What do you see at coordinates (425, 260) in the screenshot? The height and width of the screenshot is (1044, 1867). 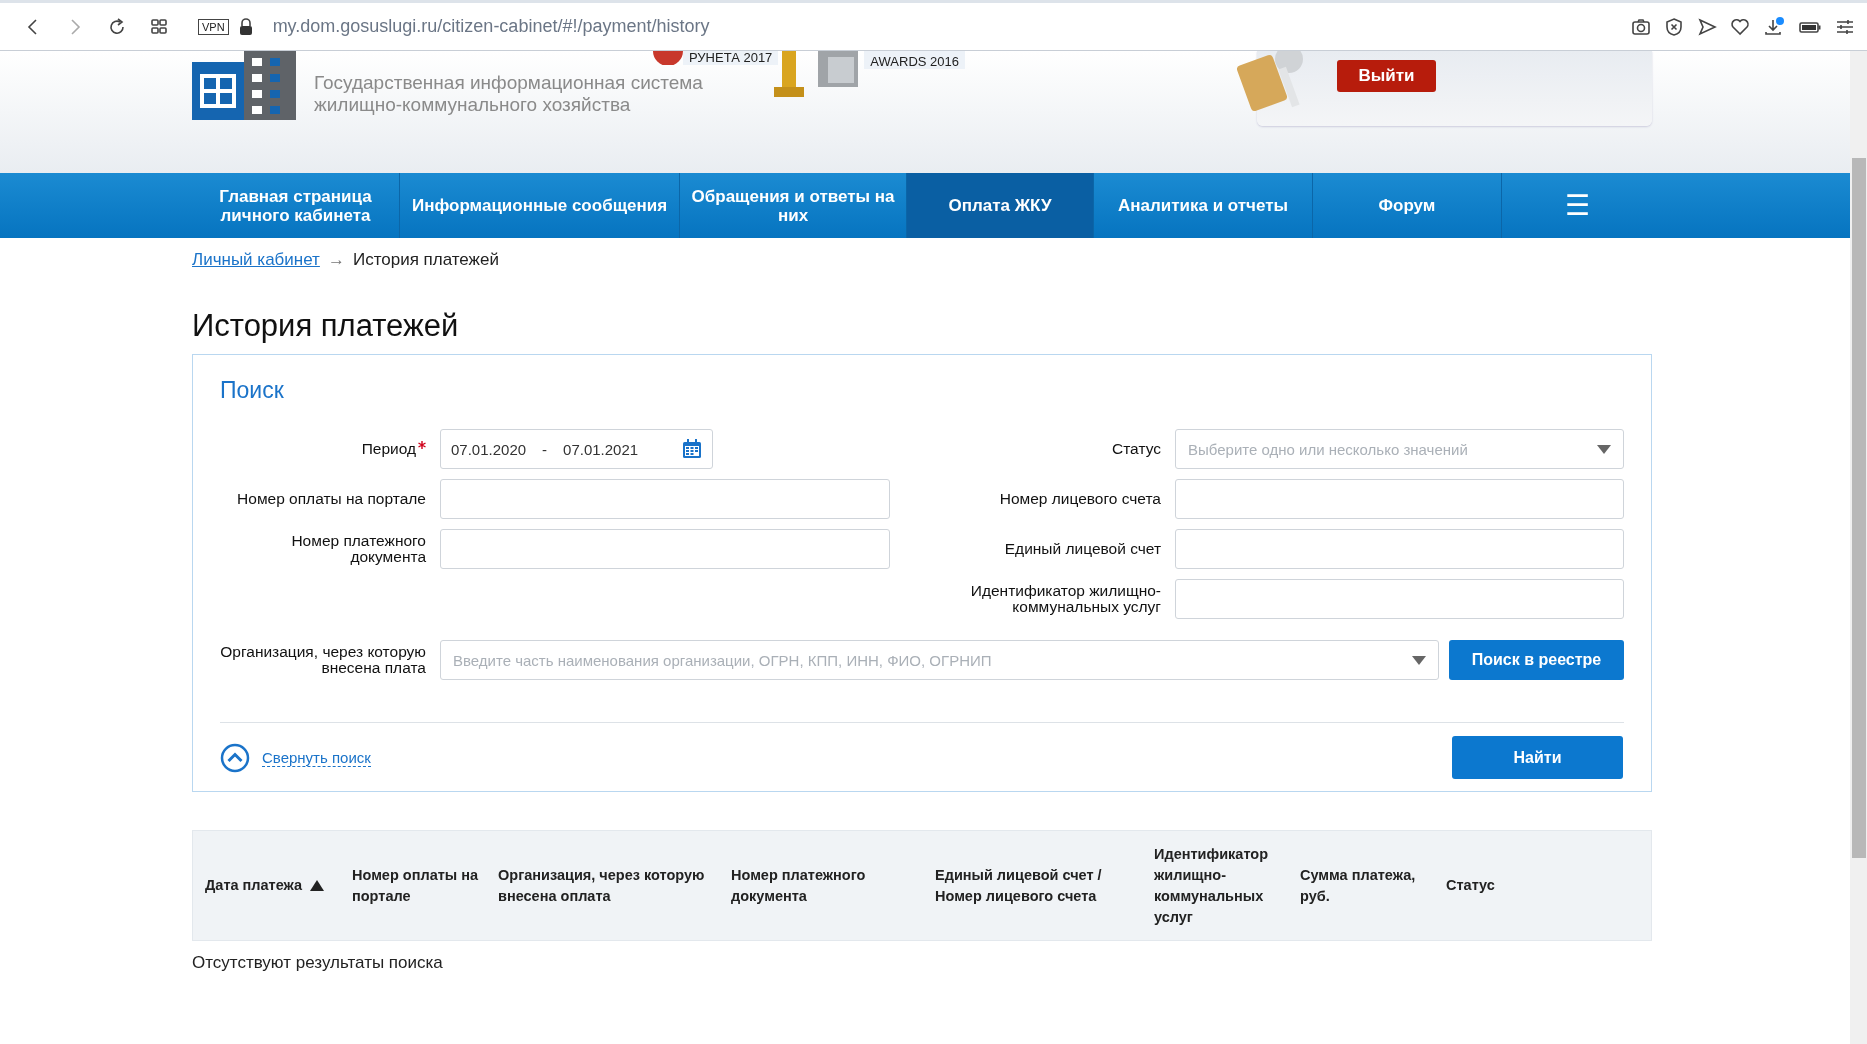 I see `breadcrumb-current: История платежей` at bounding box center [425, 260].